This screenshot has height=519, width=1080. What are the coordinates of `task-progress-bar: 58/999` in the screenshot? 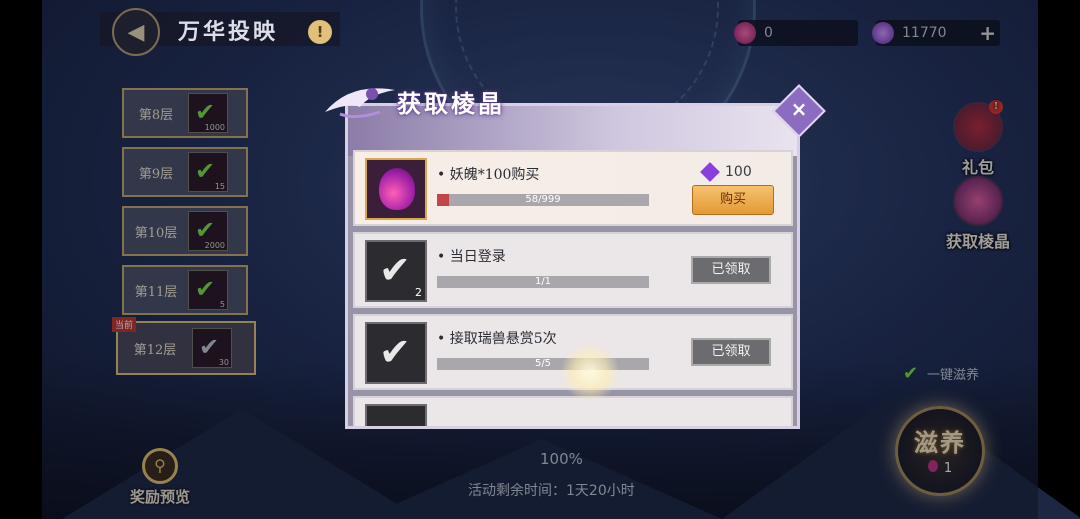 It's located at (543, 200).